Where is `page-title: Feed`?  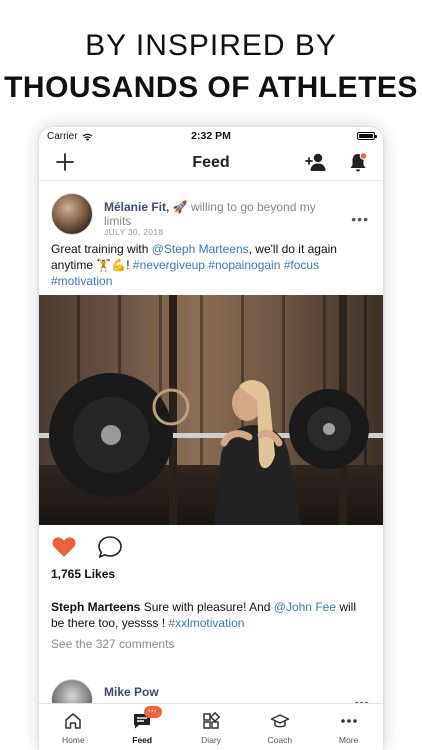 page-title: Feed is located at coordinates (211, 162).